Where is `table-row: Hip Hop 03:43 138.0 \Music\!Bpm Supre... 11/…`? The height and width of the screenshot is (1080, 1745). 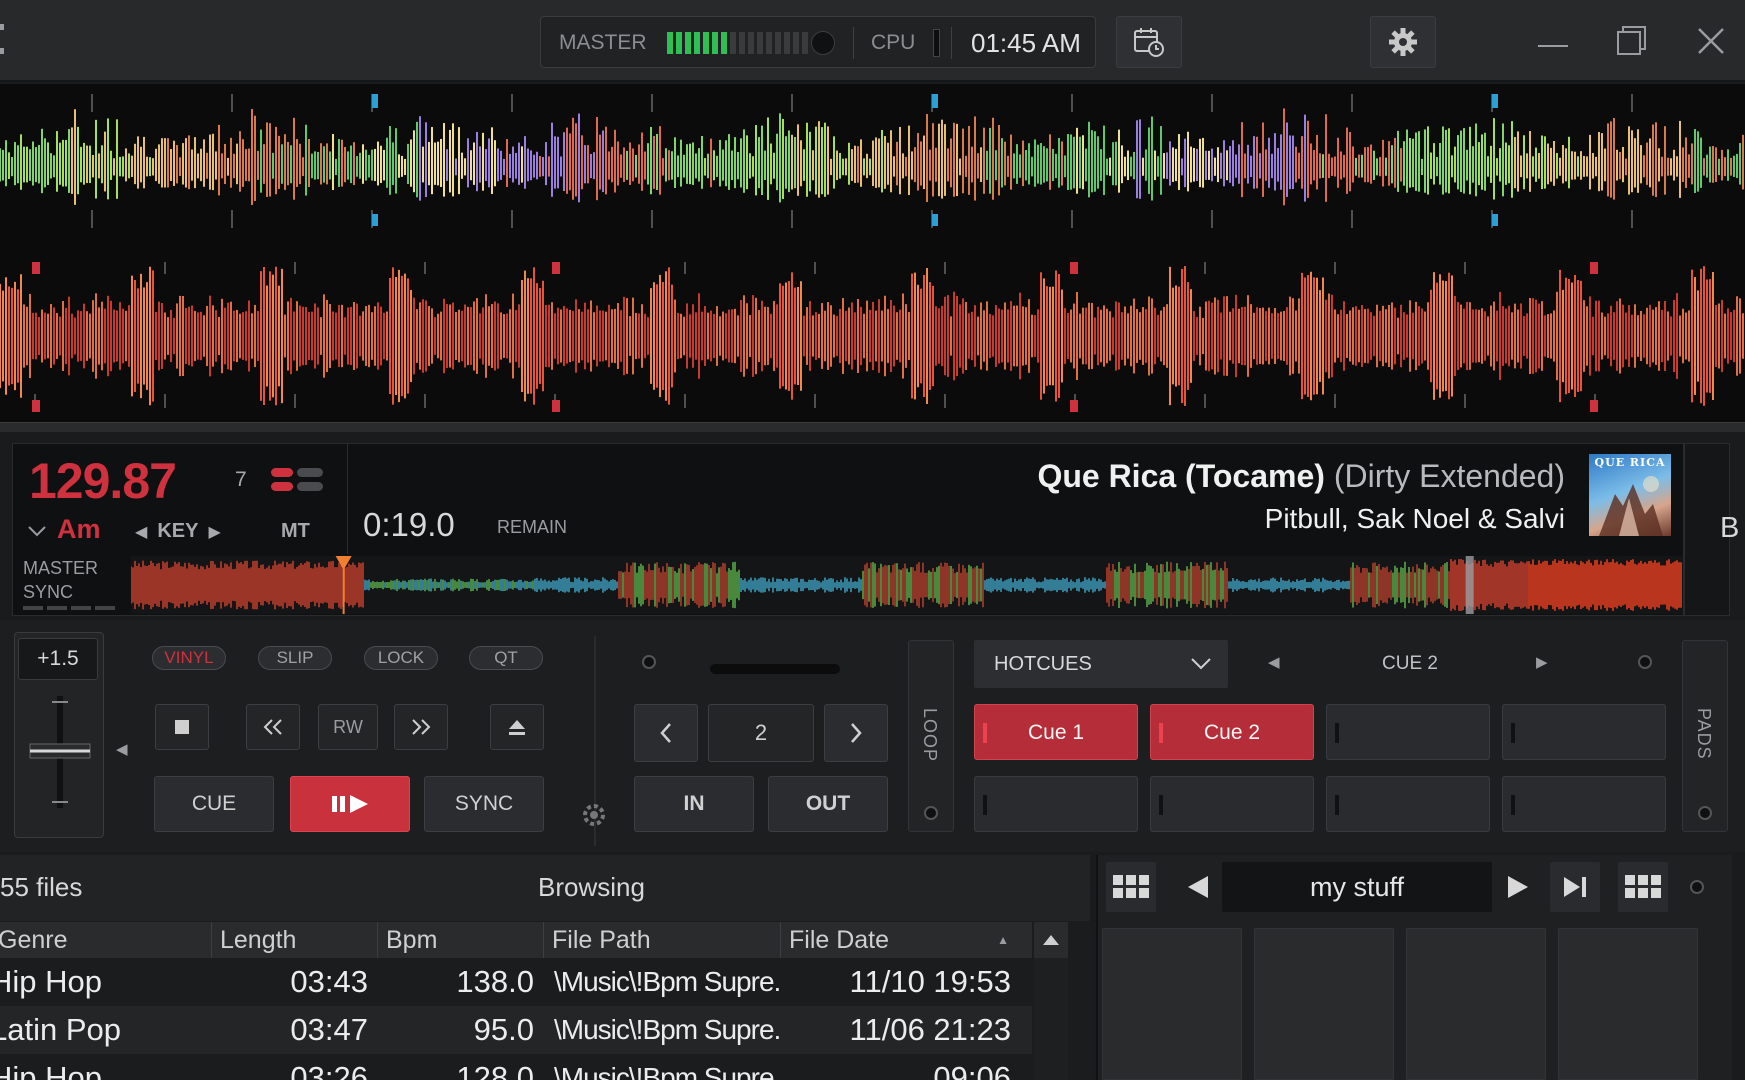
table-row: Hip Hop 03:43 138.0 \Music\!Bpm Supre... 11/… is located at coordinates (516, 982).